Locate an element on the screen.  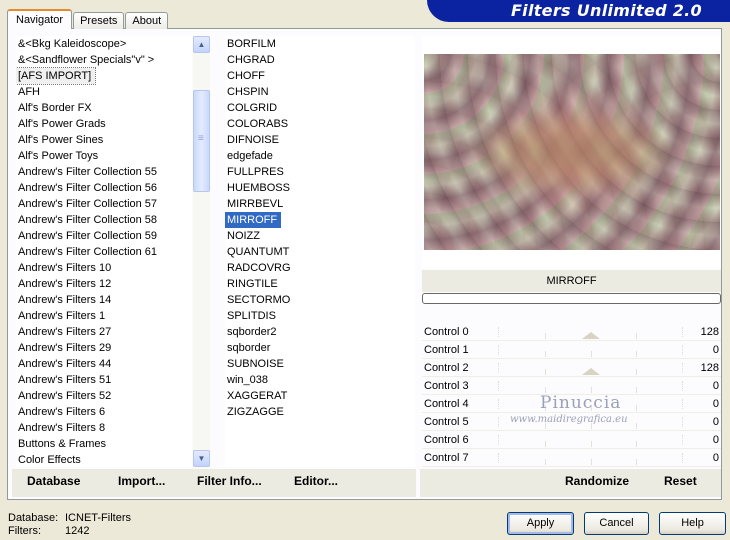
category-item: Andrew's Filters 10 is located at coordinates (104, 268).